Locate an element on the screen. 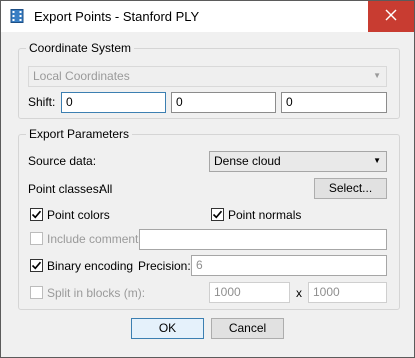  shift-x-input: 0 is located at coordinates (113, 102).